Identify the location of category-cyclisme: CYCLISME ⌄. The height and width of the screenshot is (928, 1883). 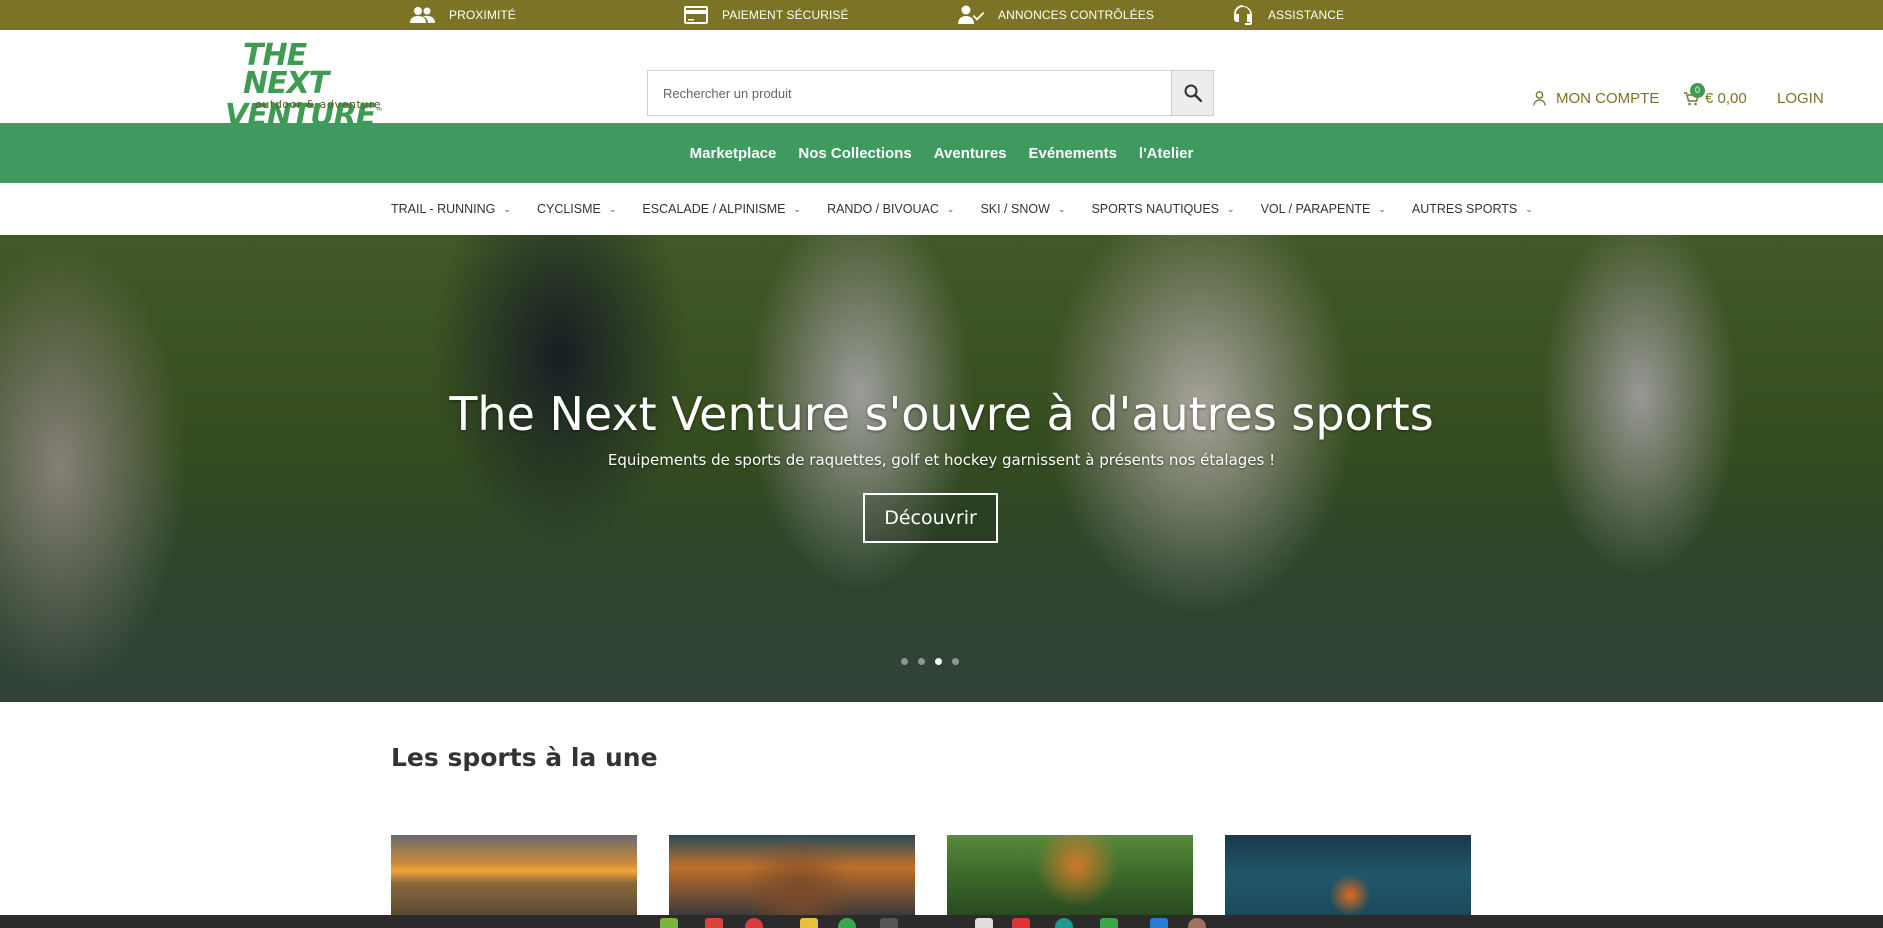
(576, 209).